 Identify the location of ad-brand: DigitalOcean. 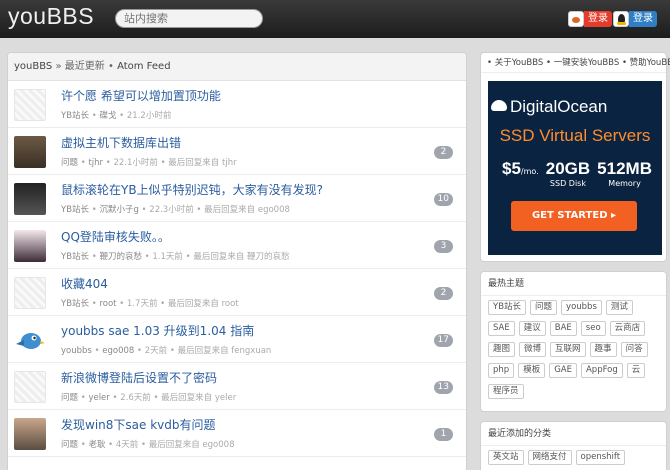
(559, 106).